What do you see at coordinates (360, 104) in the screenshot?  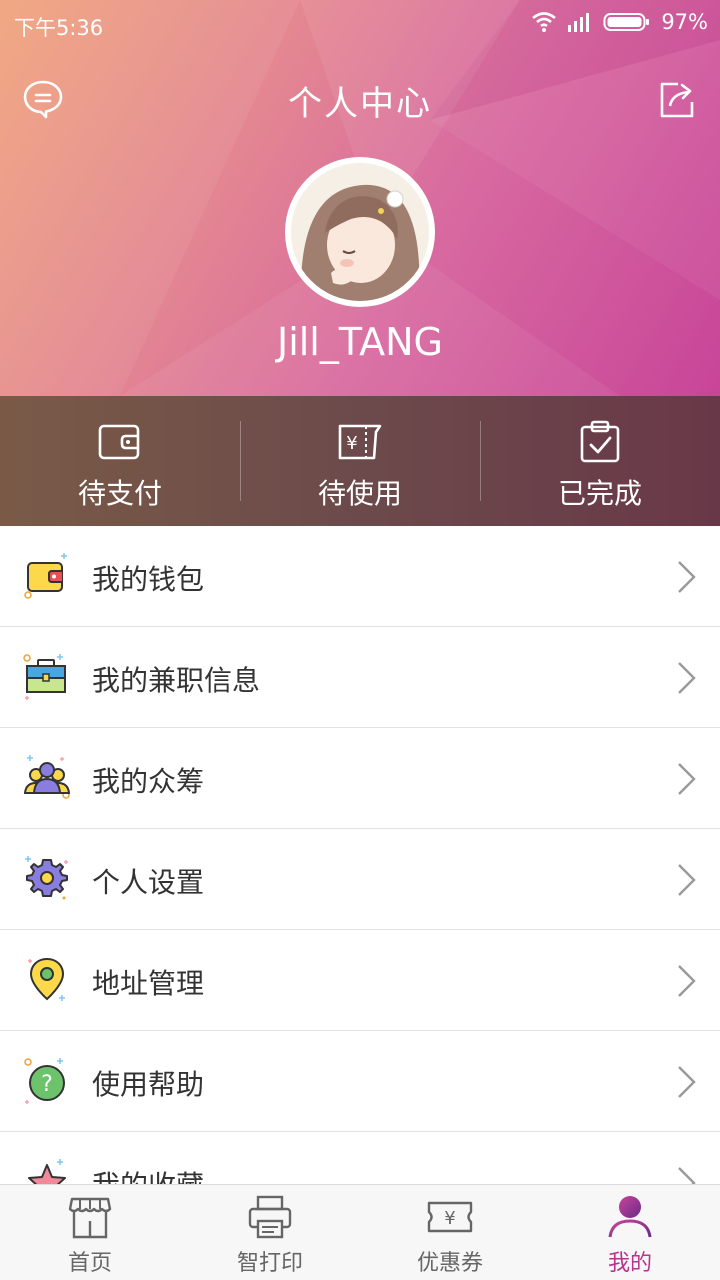 I see `page-title: 个人中心` at bounding box center [360, 104].